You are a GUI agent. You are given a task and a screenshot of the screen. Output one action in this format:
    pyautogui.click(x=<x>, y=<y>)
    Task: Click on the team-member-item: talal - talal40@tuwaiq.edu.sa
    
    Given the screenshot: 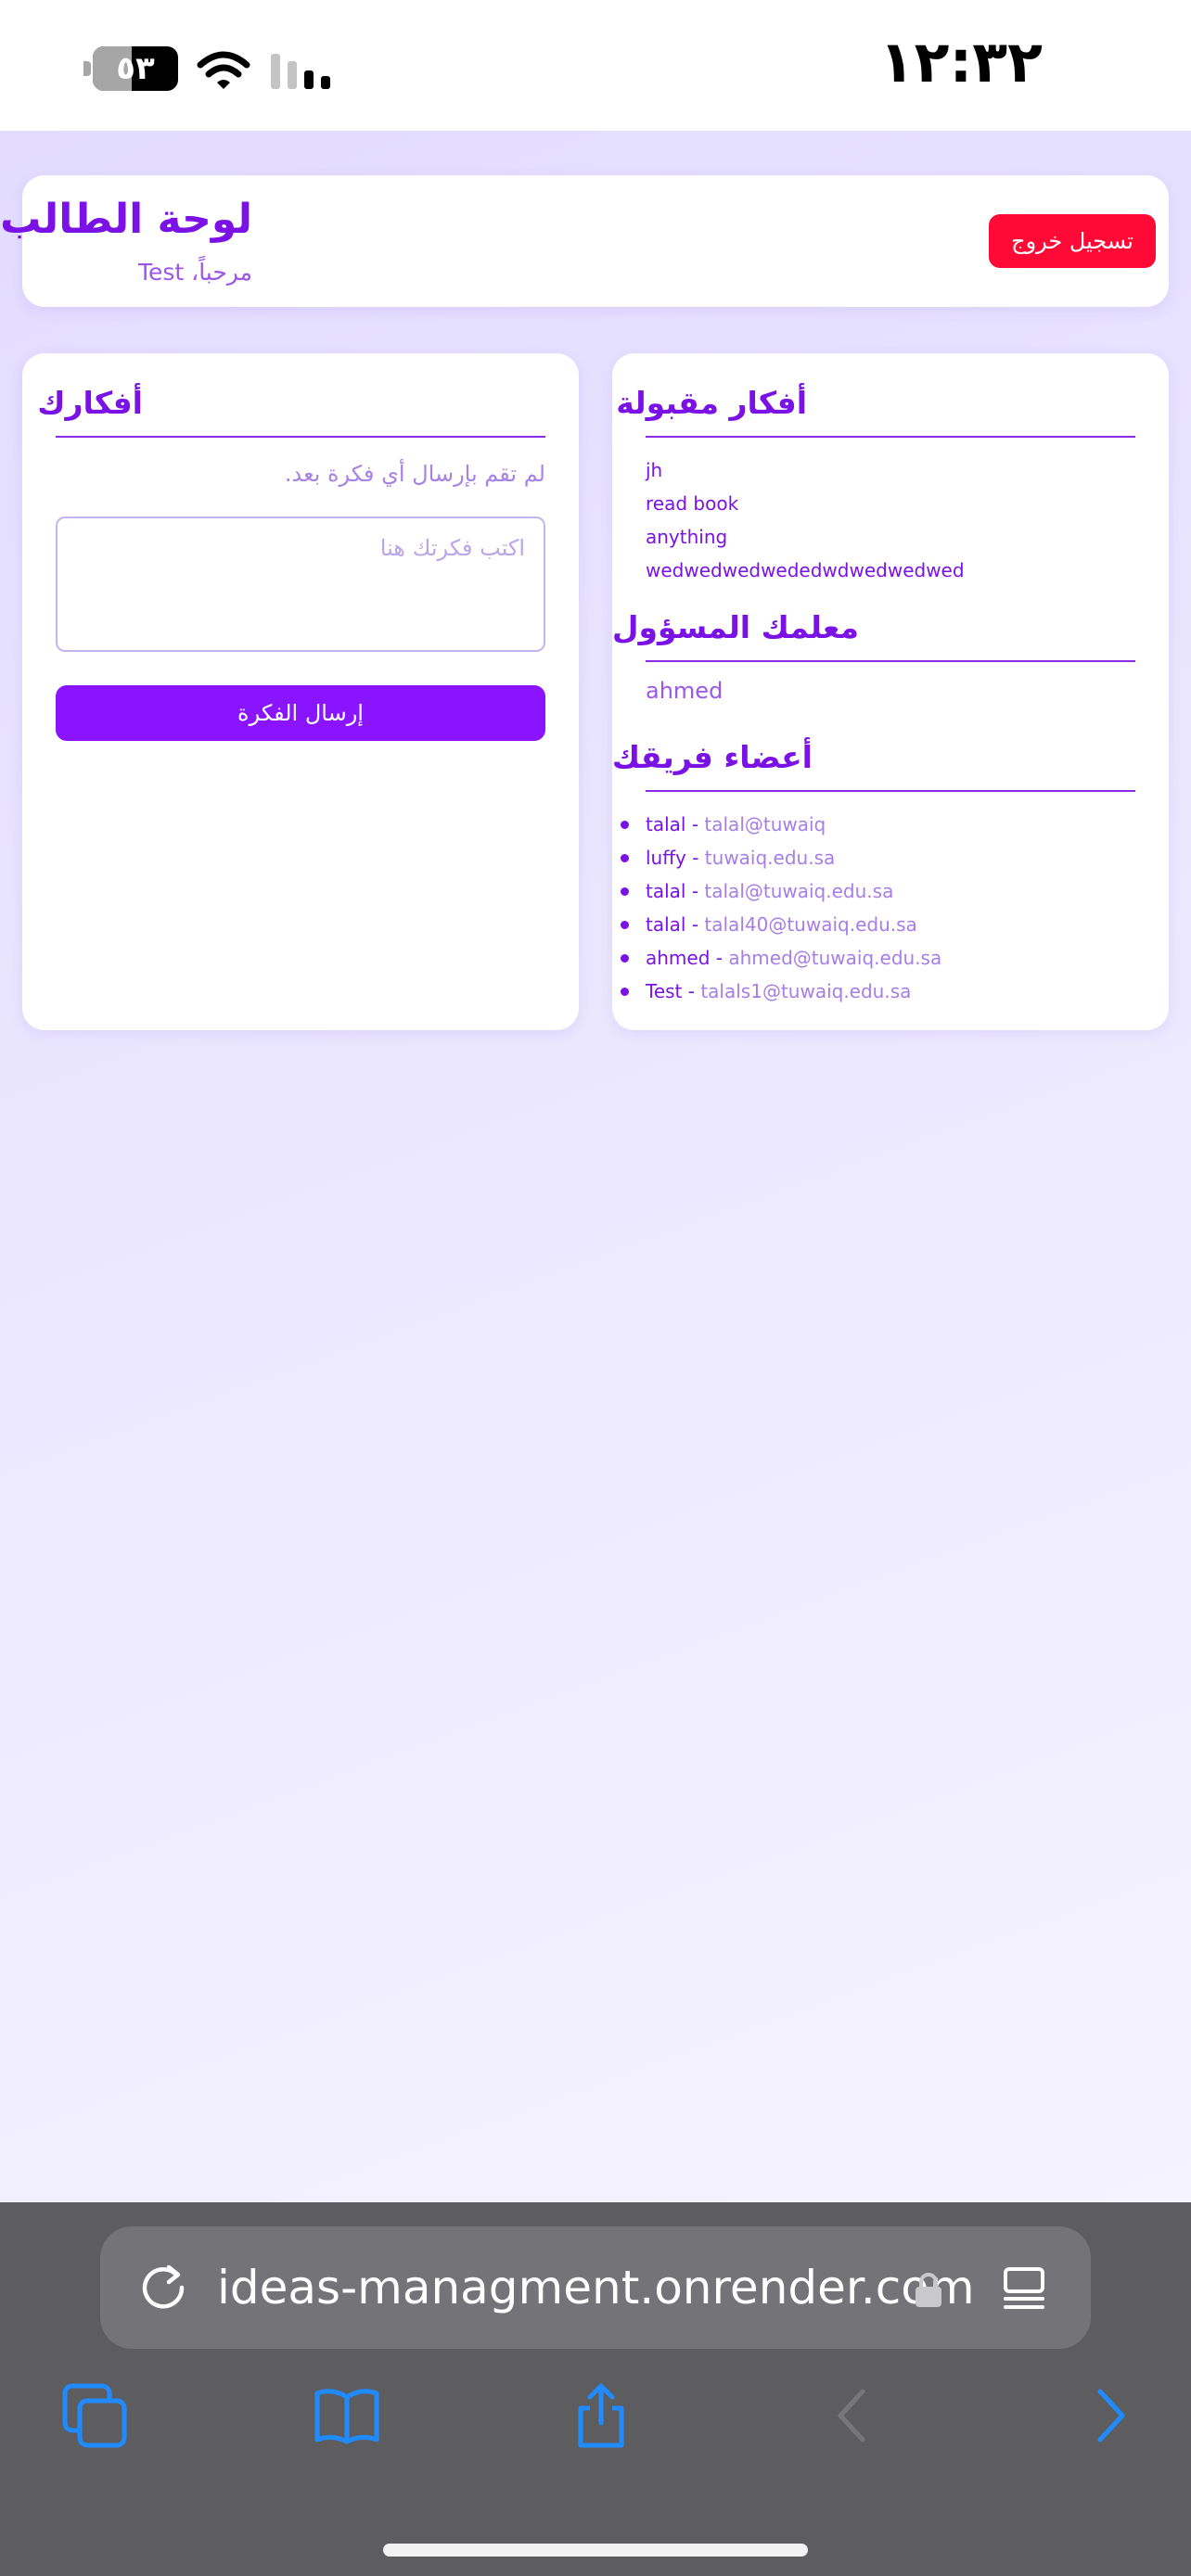 What is the action you would take?
    pyautogui.click(x=878, y=924)
    